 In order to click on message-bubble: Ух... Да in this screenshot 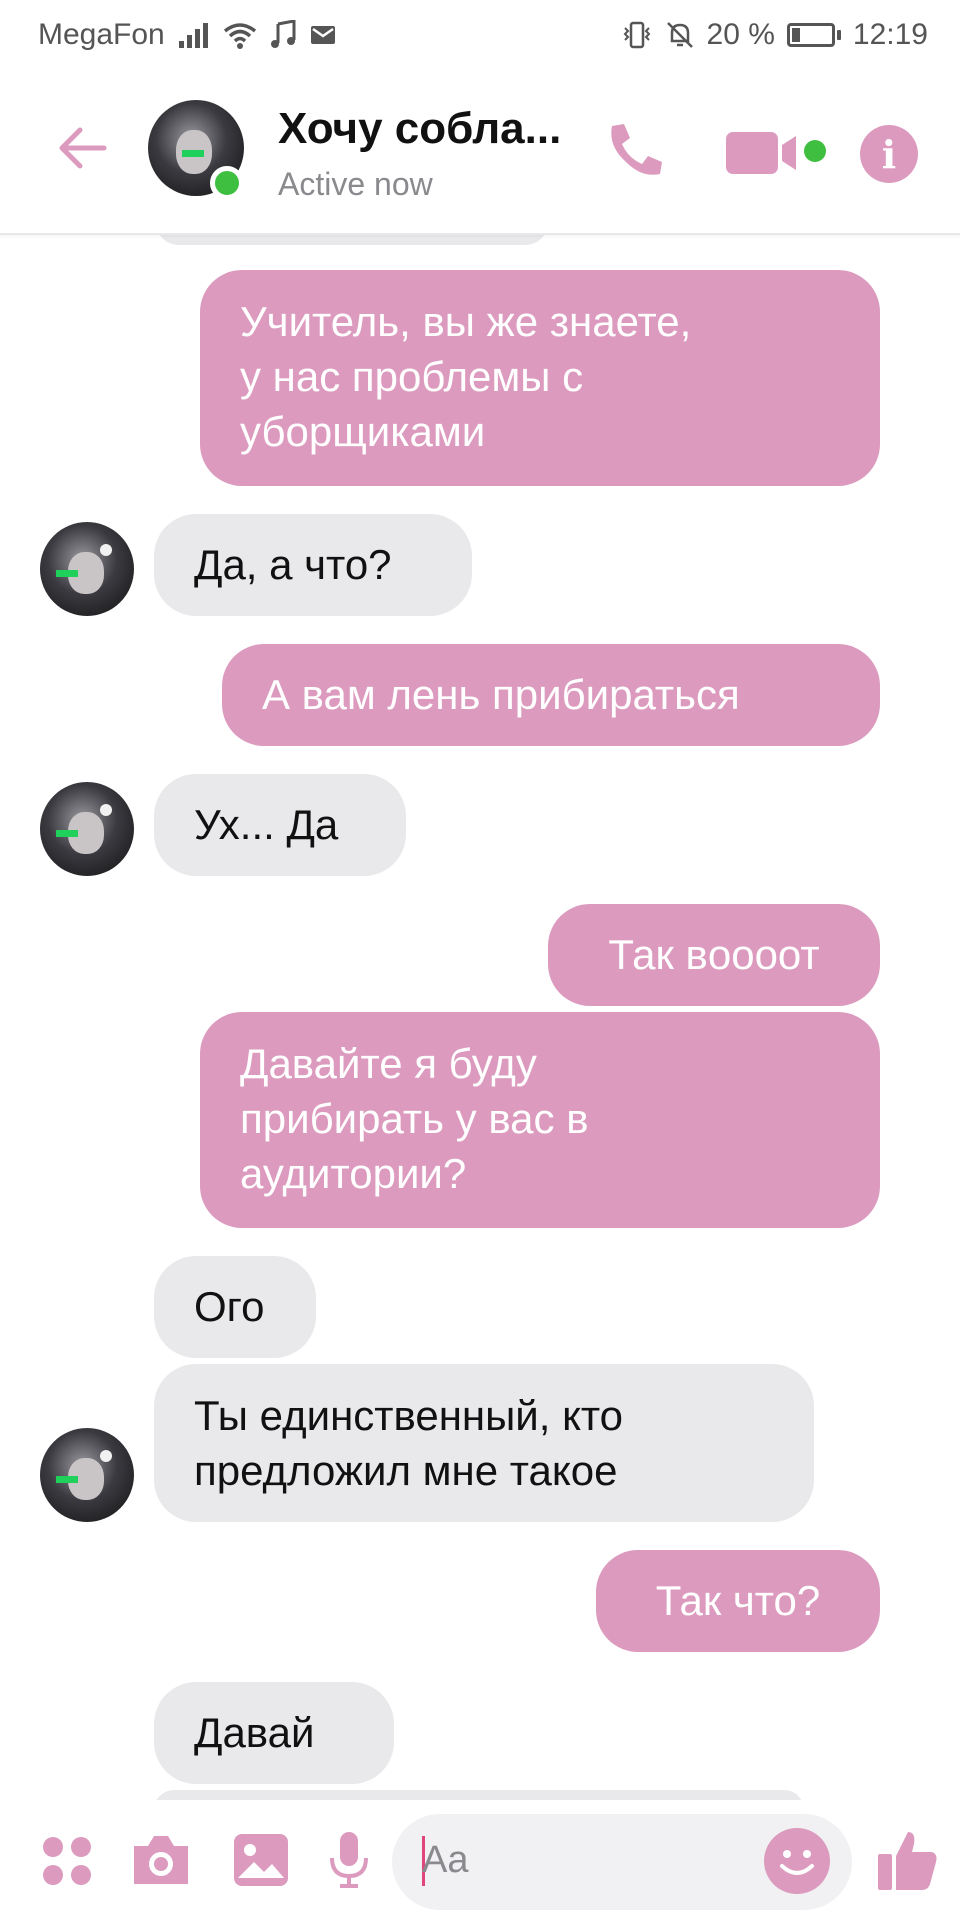, I will do `click(280, 825)`.